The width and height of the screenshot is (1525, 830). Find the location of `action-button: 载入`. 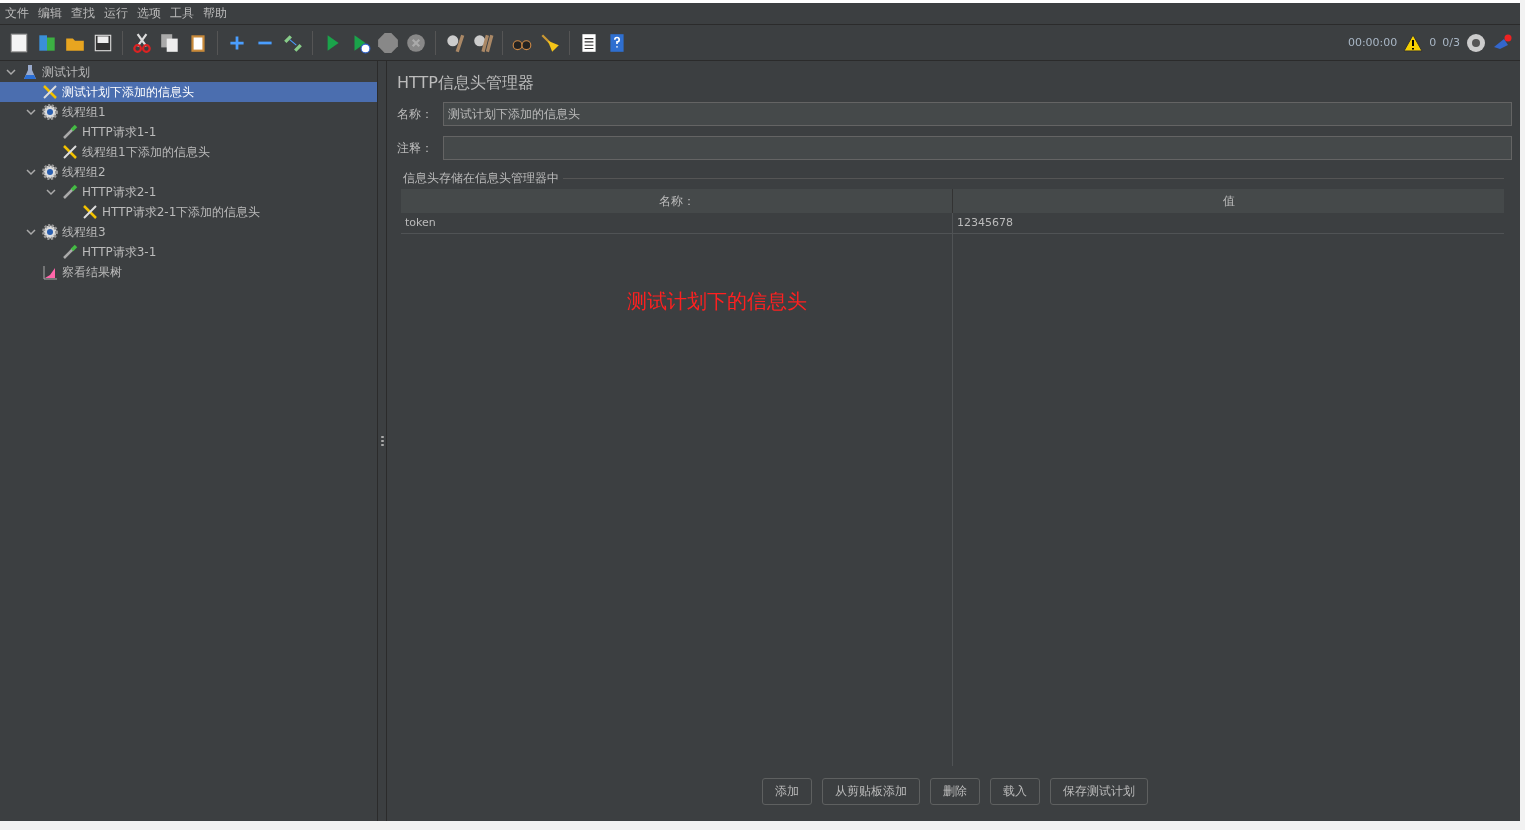

action-button: 载入 is located at coordinates (1014, 791).